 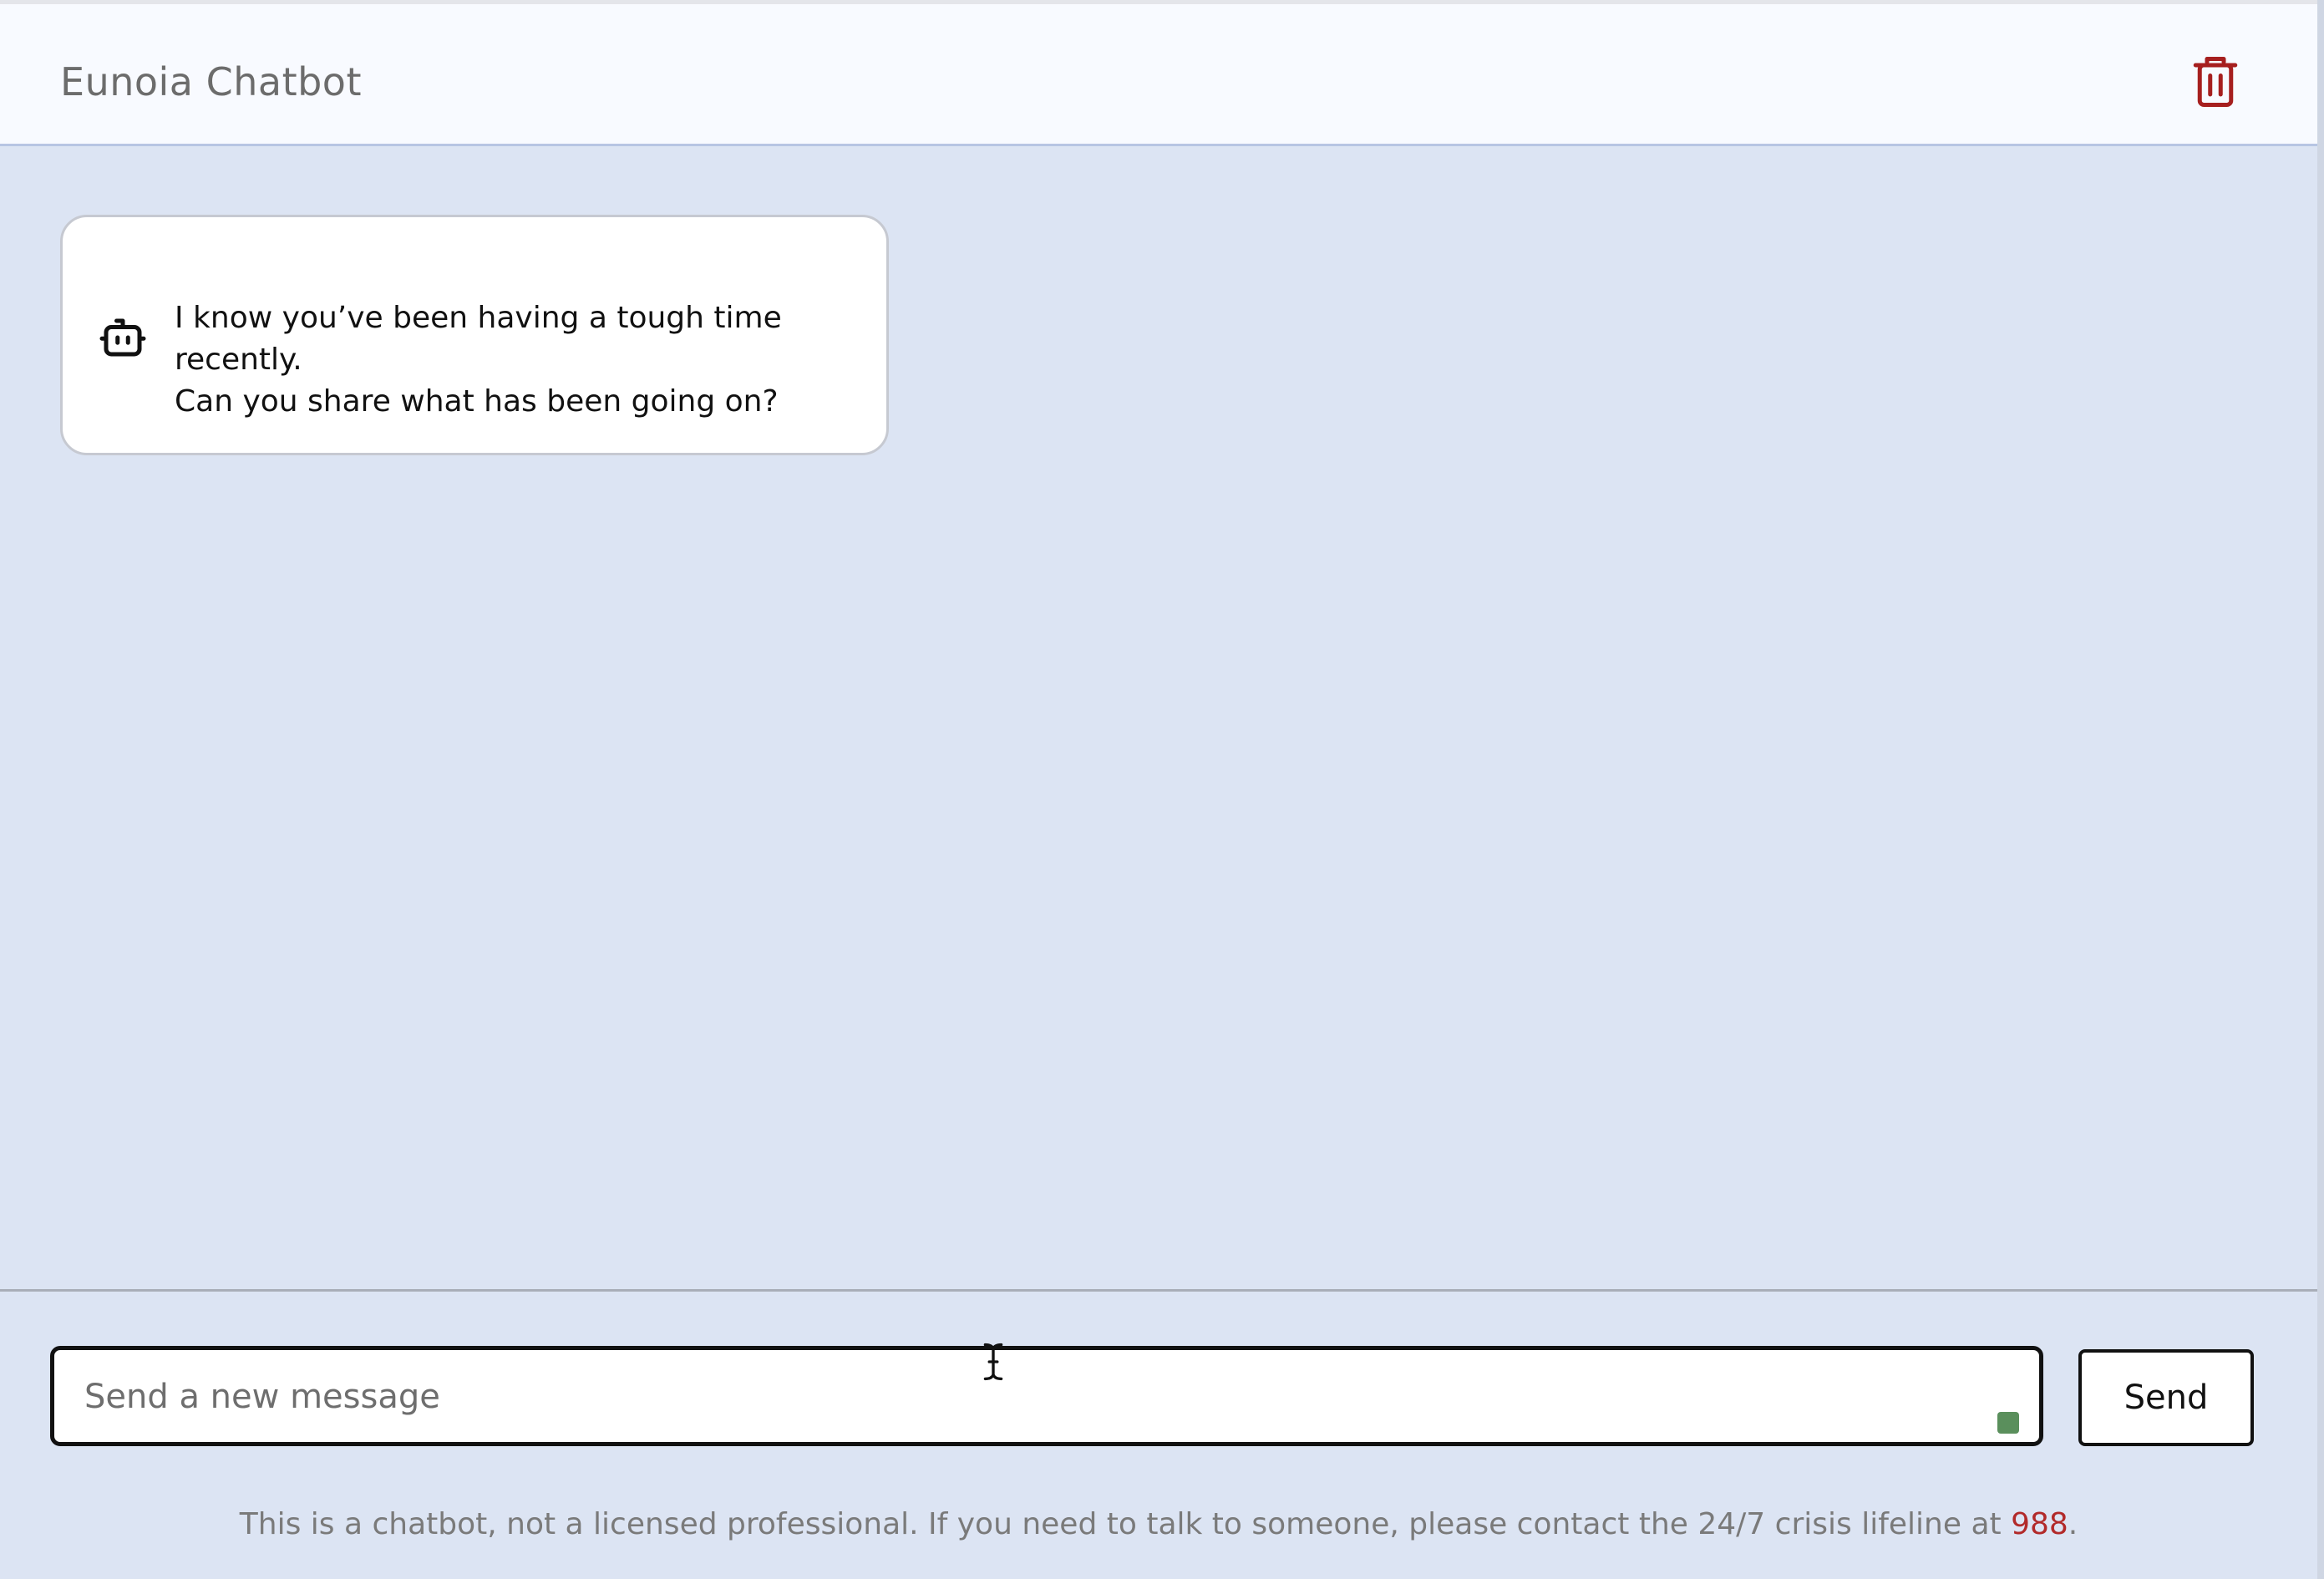 What do you see at coordinates (1158, 1290) in the screenshot?
I see `composer-divider` at bounding box center [1158, 1290].